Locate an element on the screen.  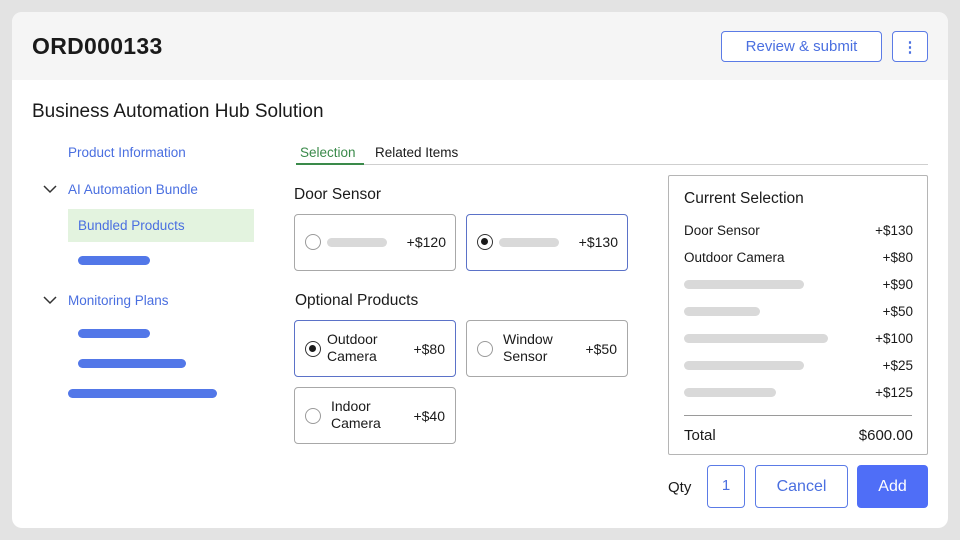
summary-item-price: +$130 is located at coordinates (894, 230).